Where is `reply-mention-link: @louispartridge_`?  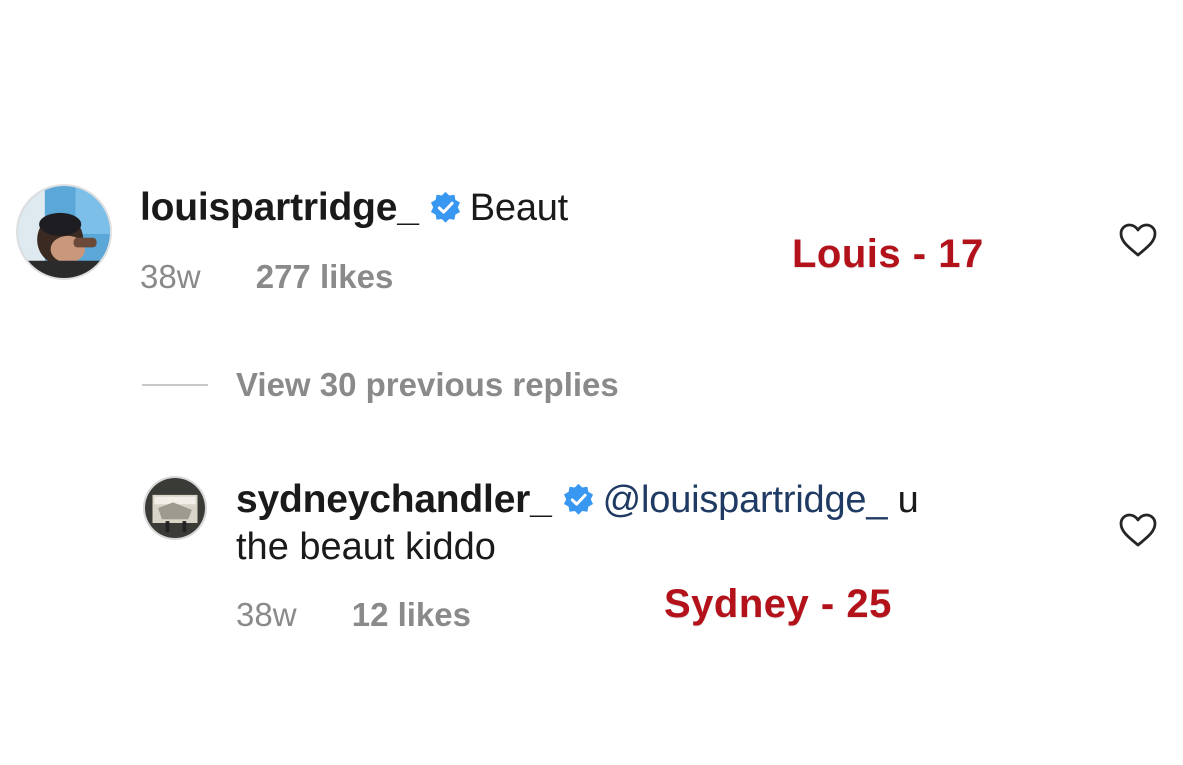 reply-mention-link: @louispartridge_ is located at coordinates (745, 500).